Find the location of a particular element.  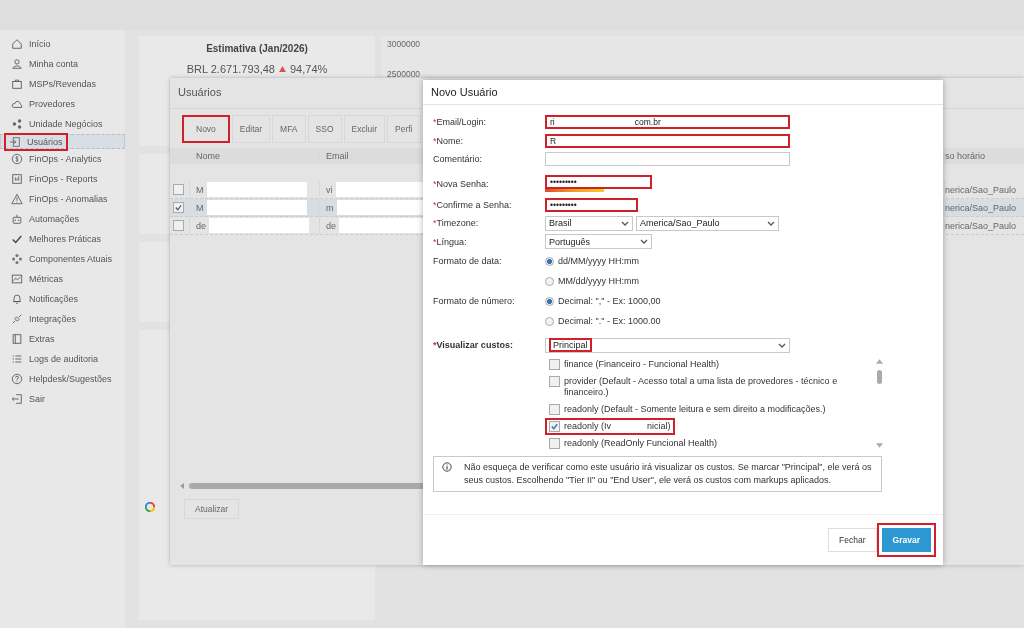

sidebar-item: Automações is located at coordinates (62, 219).